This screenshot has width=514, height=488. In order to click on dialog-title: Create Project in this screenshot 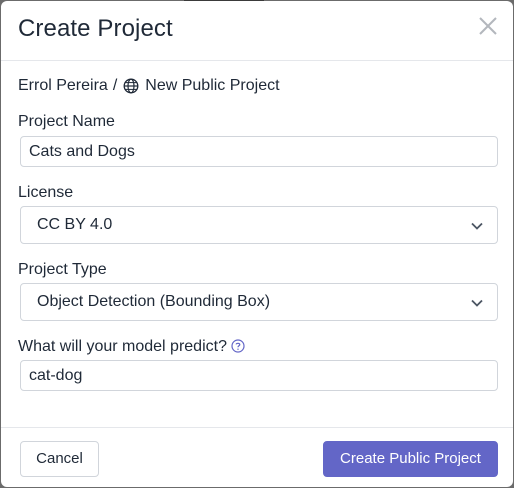, I will do `click(95, 28)`.